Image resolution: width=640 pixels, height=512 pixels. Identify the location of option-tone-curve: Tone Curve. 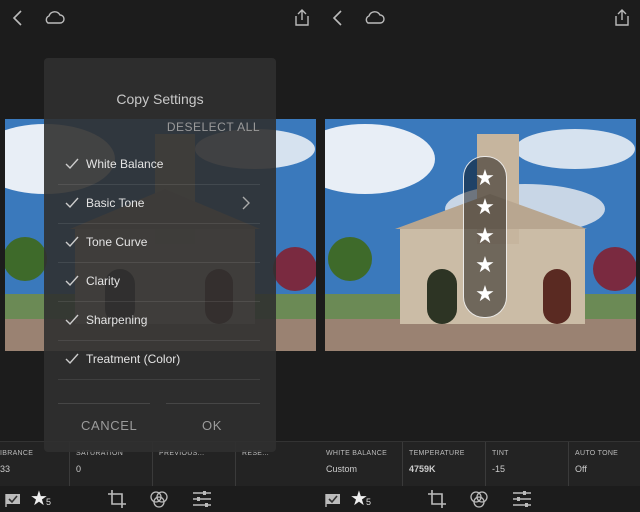
(159, 243).